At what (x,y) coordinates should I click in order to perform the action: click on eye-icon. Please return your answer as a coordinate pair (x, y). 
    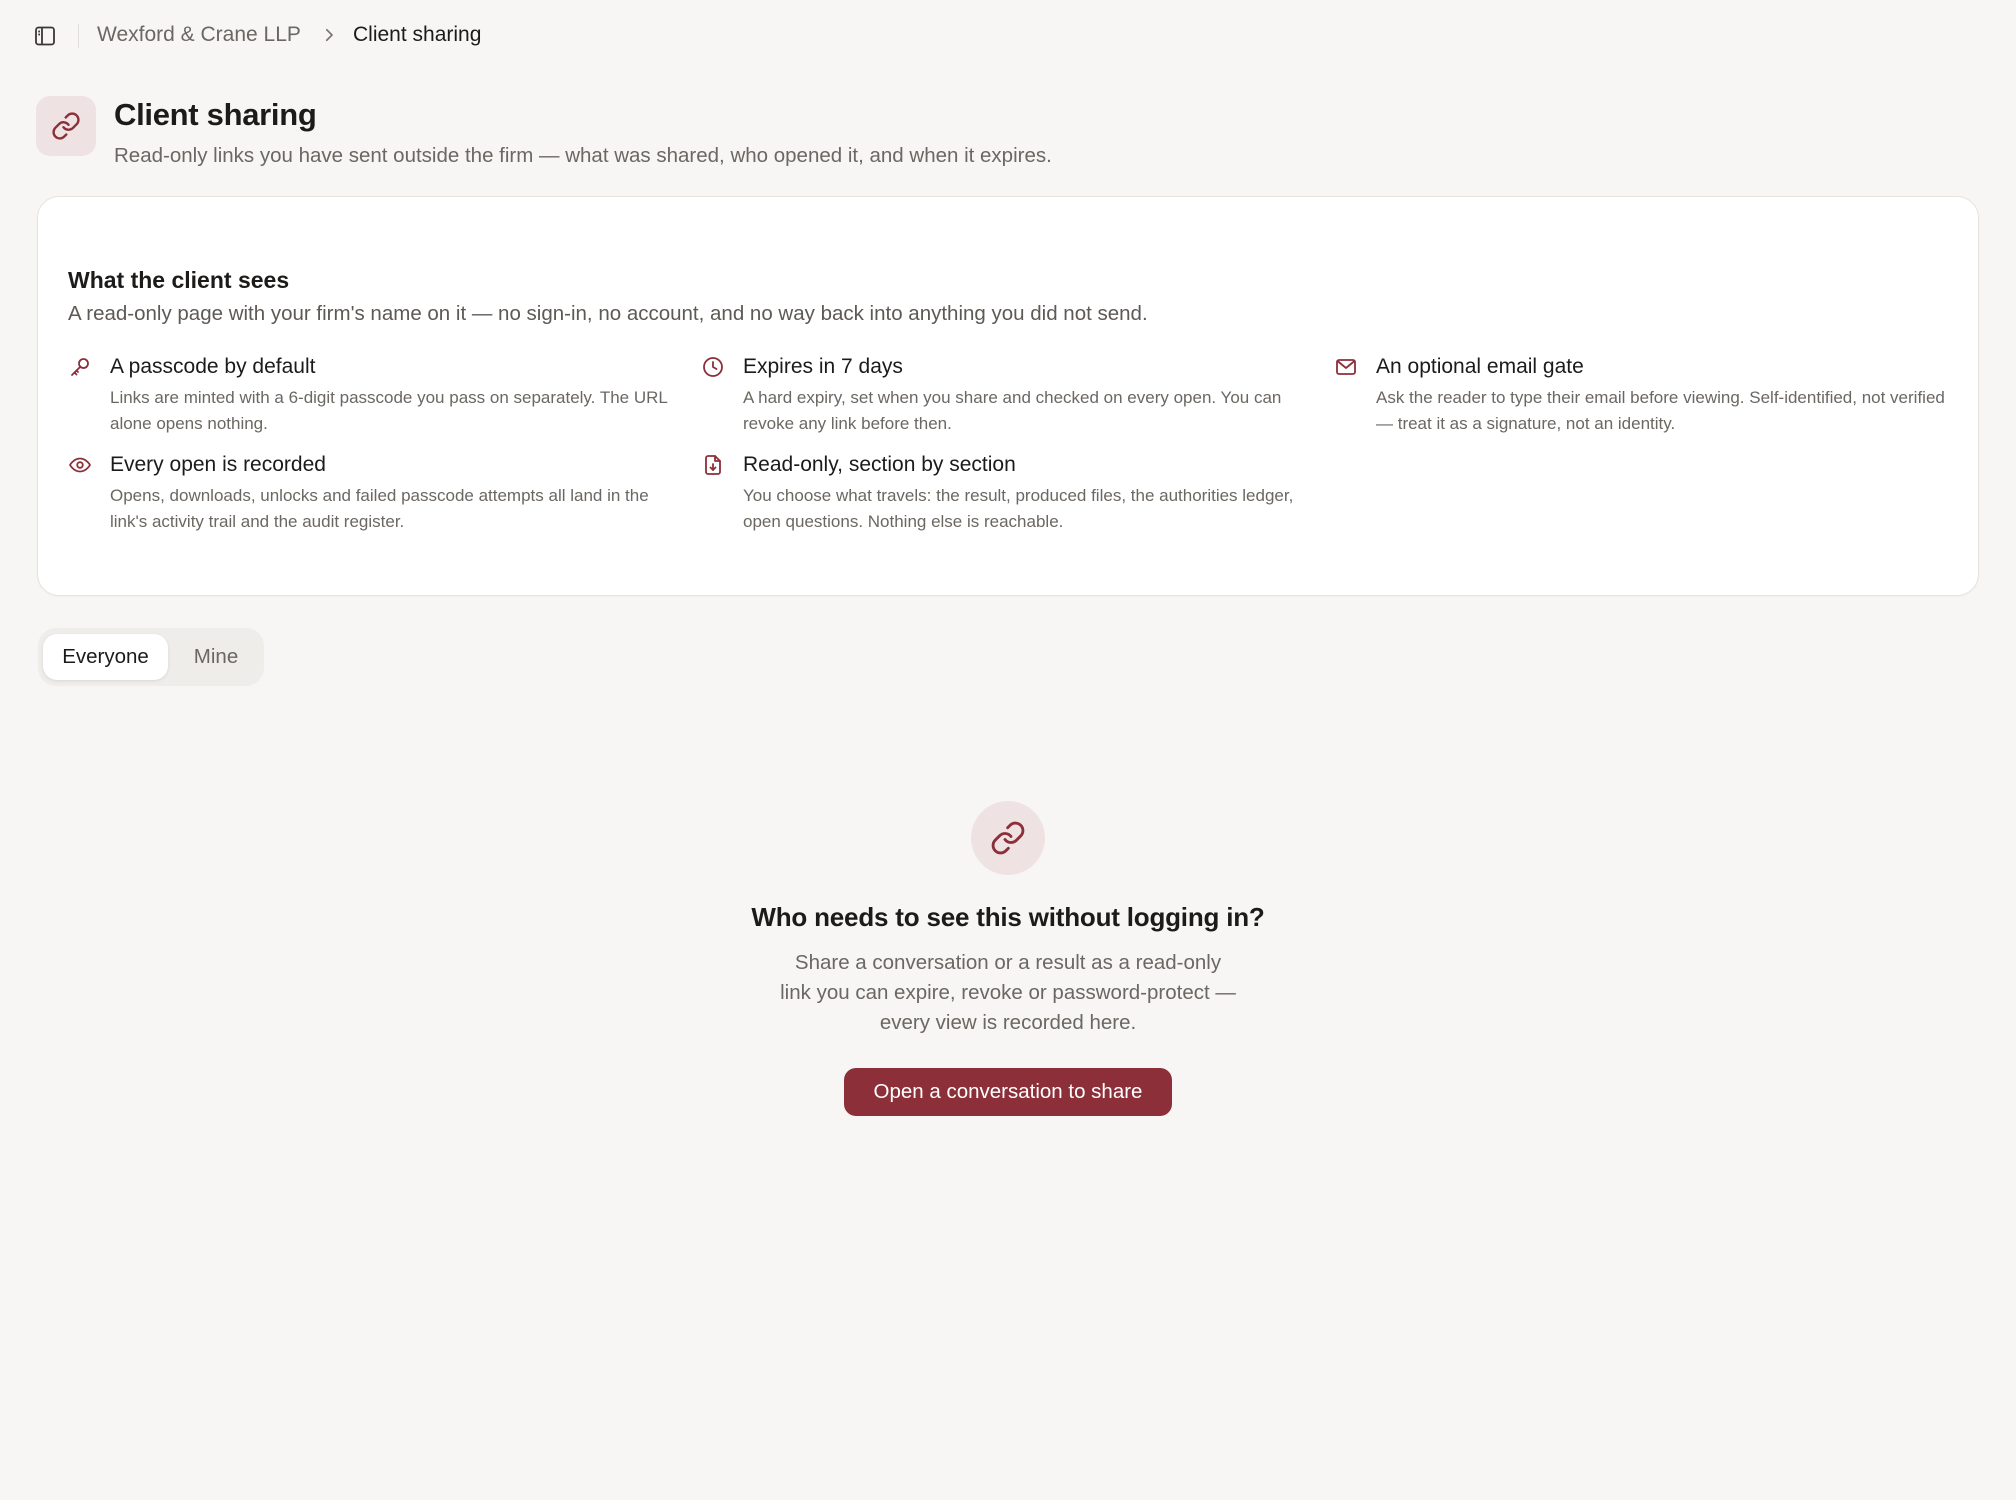
    Looking at the image, I should click on (80, 465).